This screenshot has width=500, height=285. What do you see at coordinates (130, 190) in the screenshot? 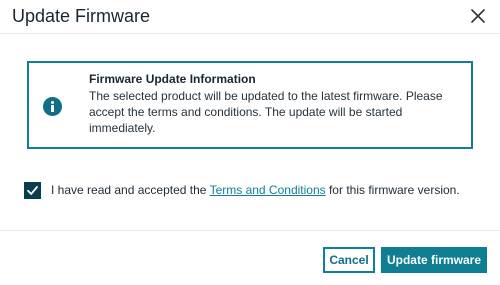
I see `consent-text-before: I have read and accepted the` at bounding box center [130, 190].